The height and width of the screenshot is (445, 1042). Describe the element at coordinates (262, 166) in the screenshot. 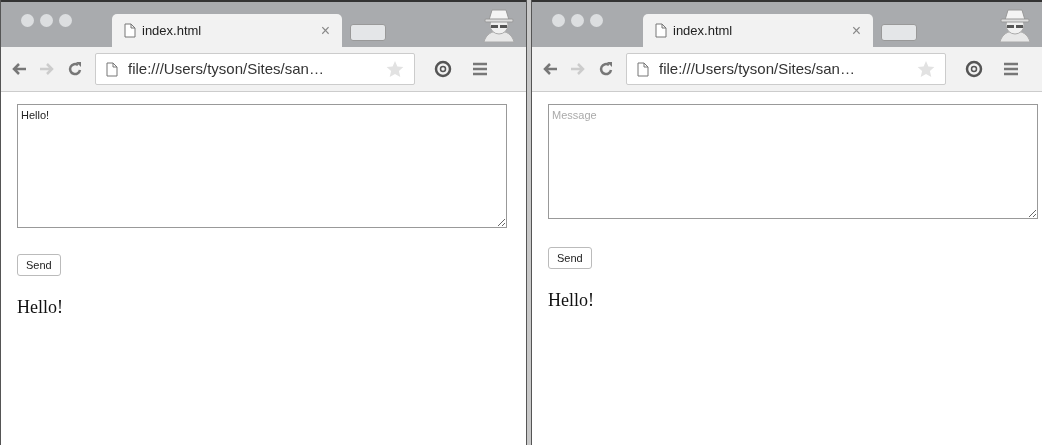

I see `message-field: Hello!` at that location.